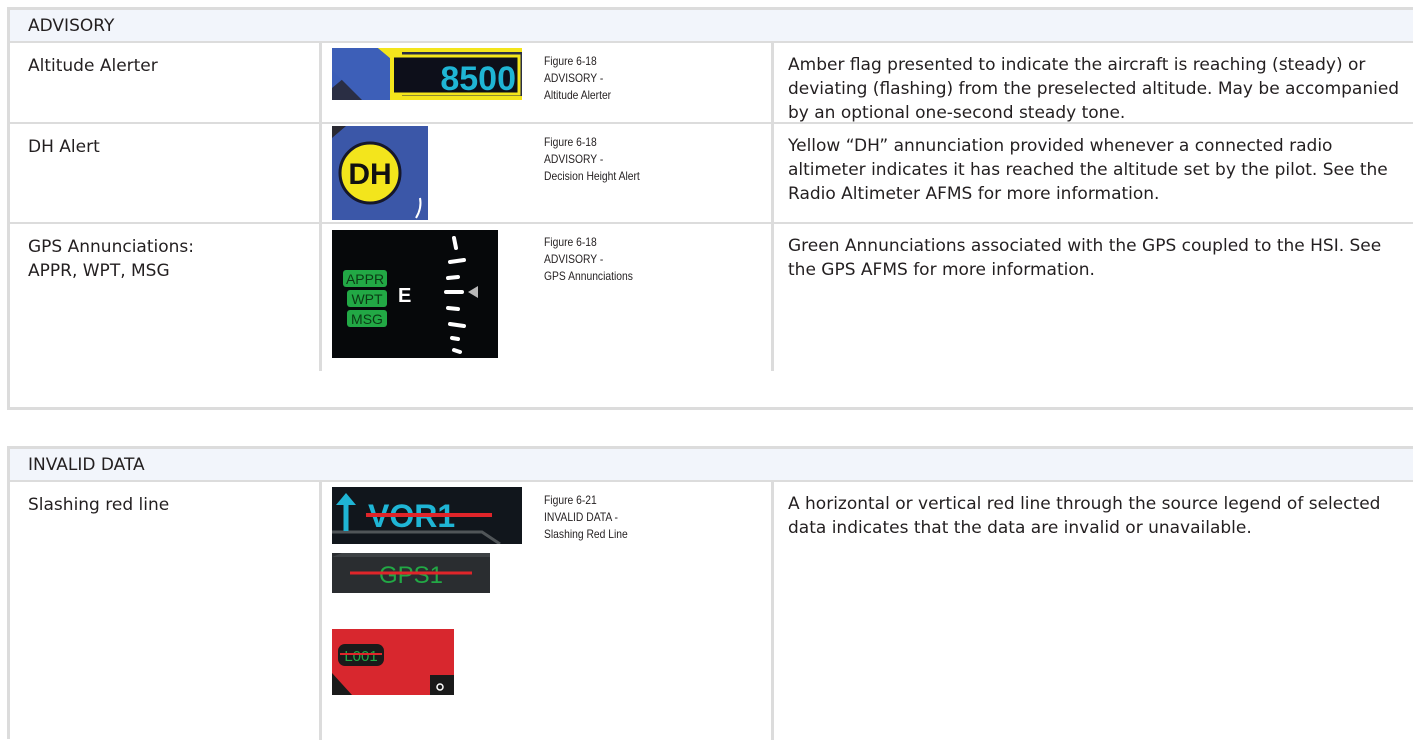 Image resolution: width=1413 pixels, height=740 pixels. I want to click on svg-text: E, so click(404, 296).